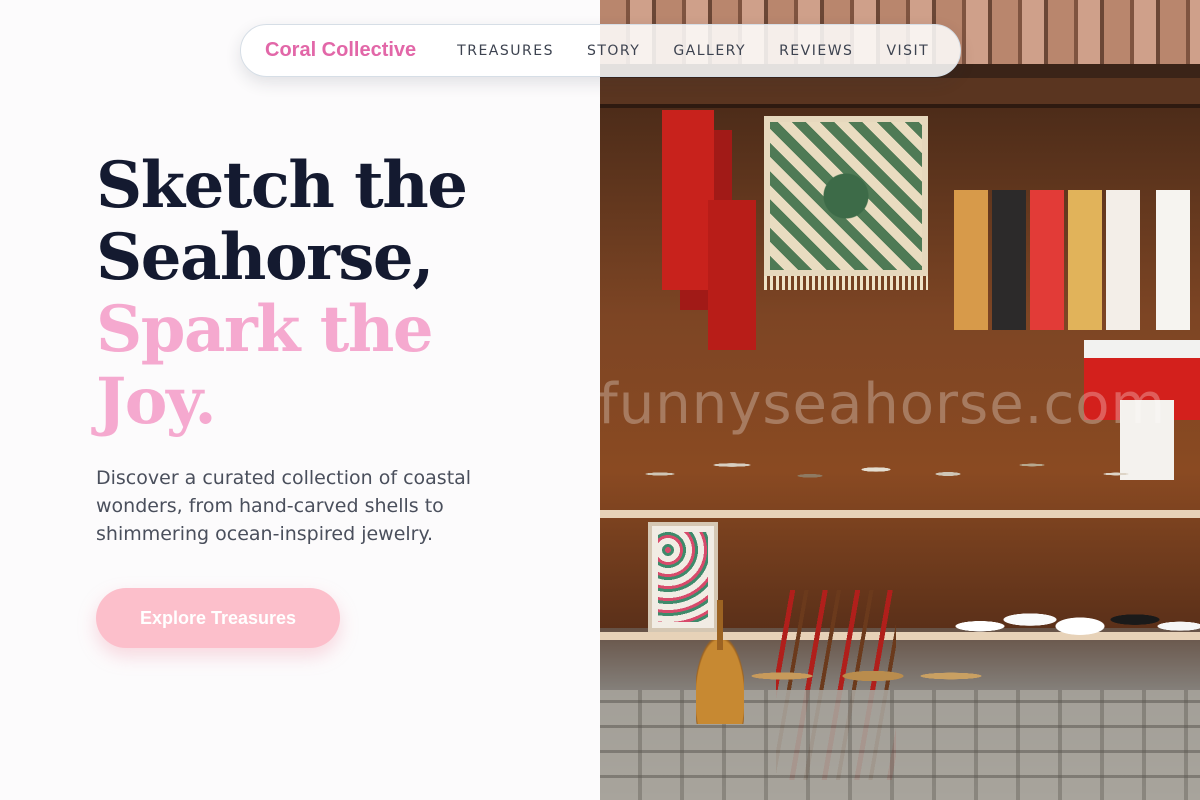 This screenshot has height=800, width=1200. I want to click on nav-item-reviews: REVIEWS, so click(816, 51).